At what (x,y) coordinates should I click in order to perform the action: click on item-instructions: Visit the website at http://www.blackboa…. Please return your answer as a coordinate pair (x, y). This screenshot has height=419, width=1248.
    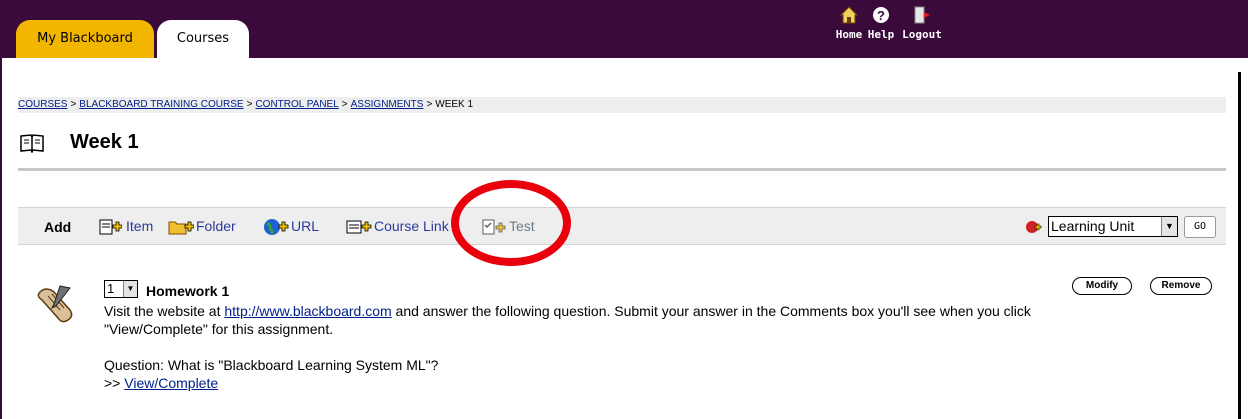
    Looking at the image, I should click on (574, 320).